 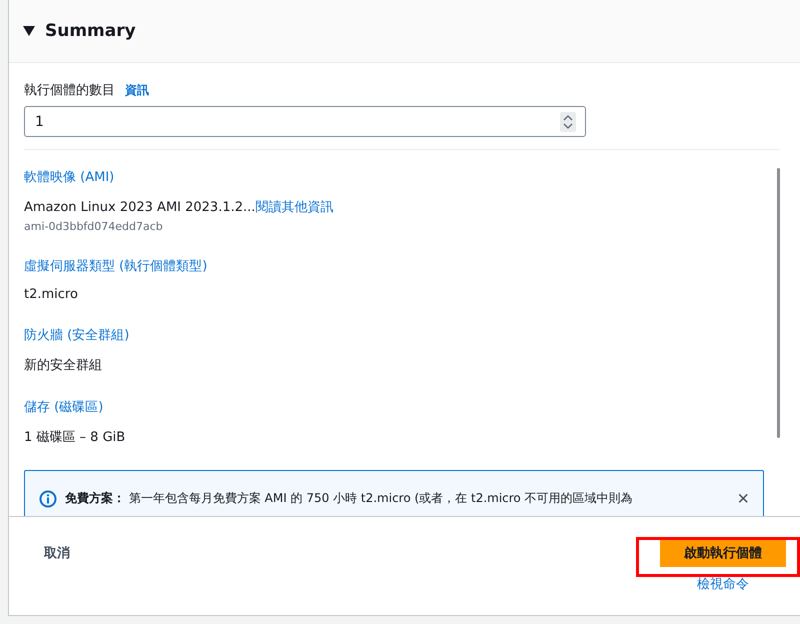 What do you see at coordinates (63, 365) in the screenshot?
I see `section-value: 新的安全群組` at bounding box center [63, 365].